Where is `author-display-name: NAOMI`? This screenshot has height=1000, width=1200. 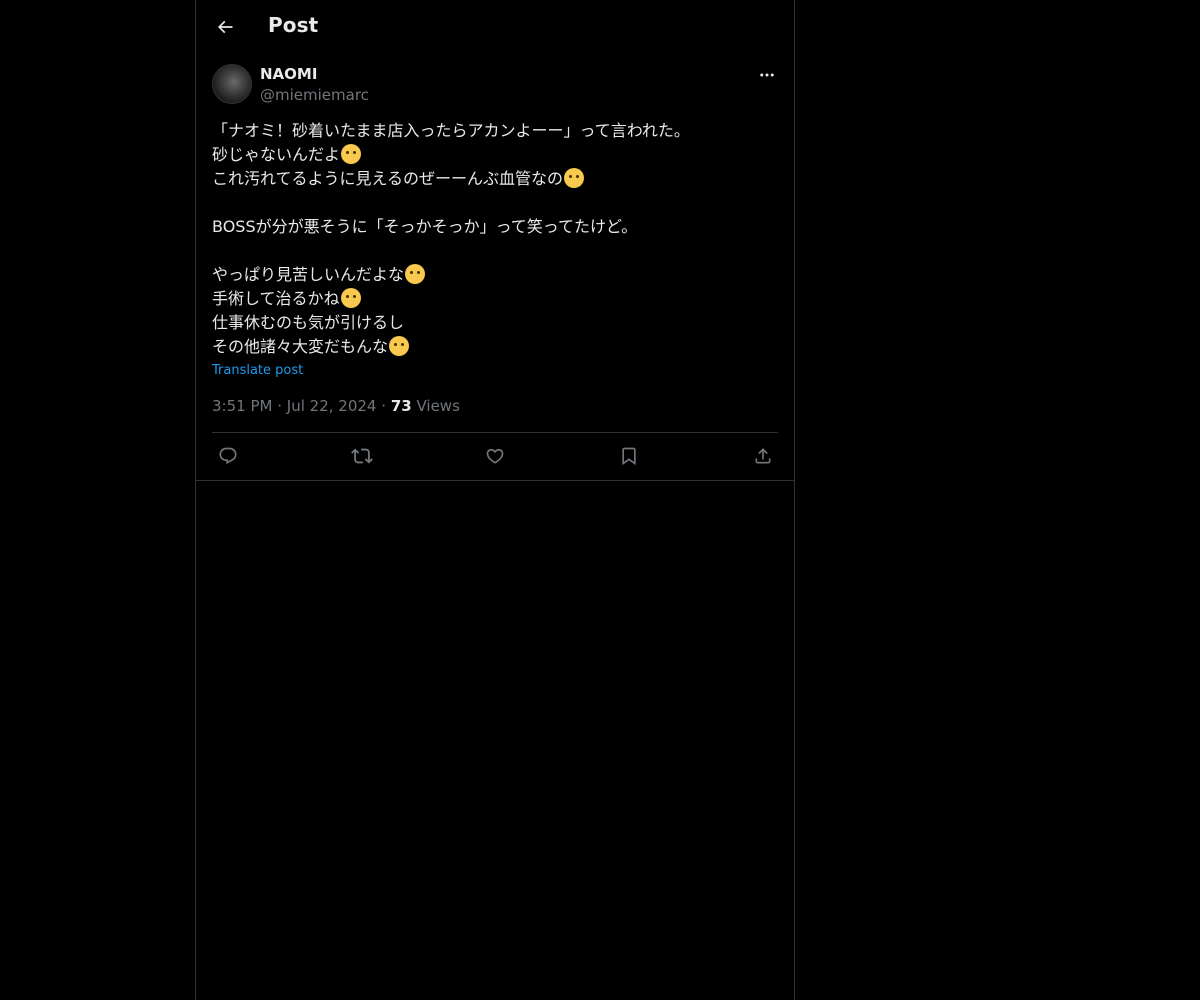
author-display-name: NAOMI is located at coordinates (288, 74).